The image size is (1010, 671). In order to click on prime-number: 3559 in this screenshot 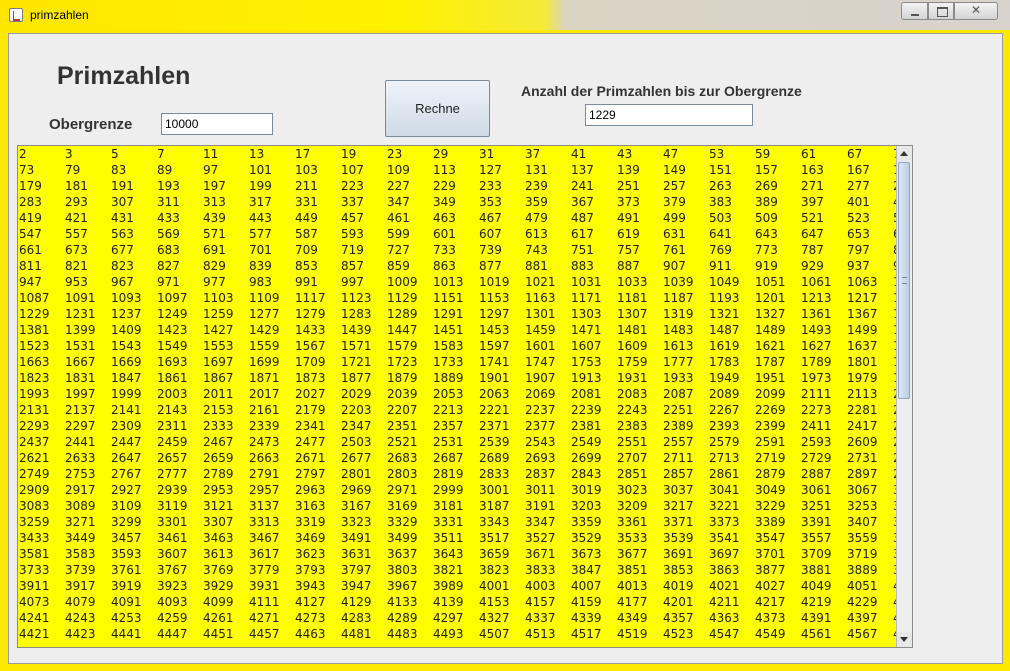, I will do `click(862, 538)`.